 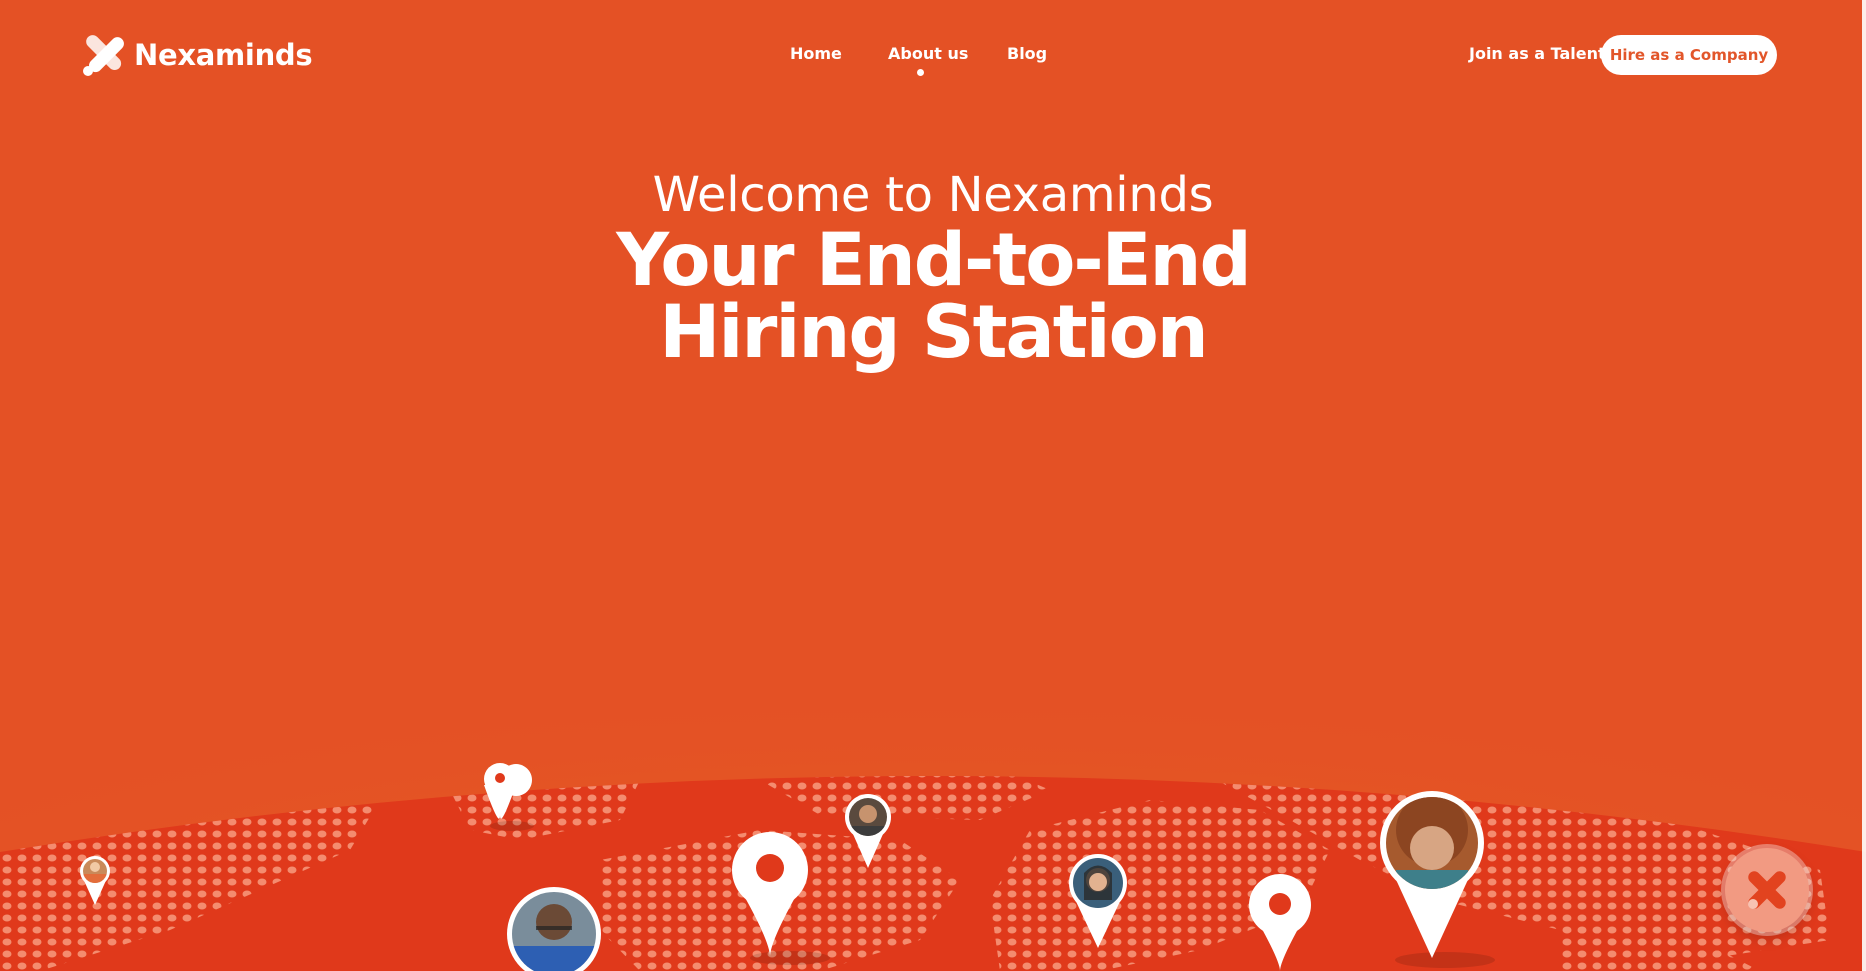 I want to click on page-scrollbar, so click(x=1864, y=485).